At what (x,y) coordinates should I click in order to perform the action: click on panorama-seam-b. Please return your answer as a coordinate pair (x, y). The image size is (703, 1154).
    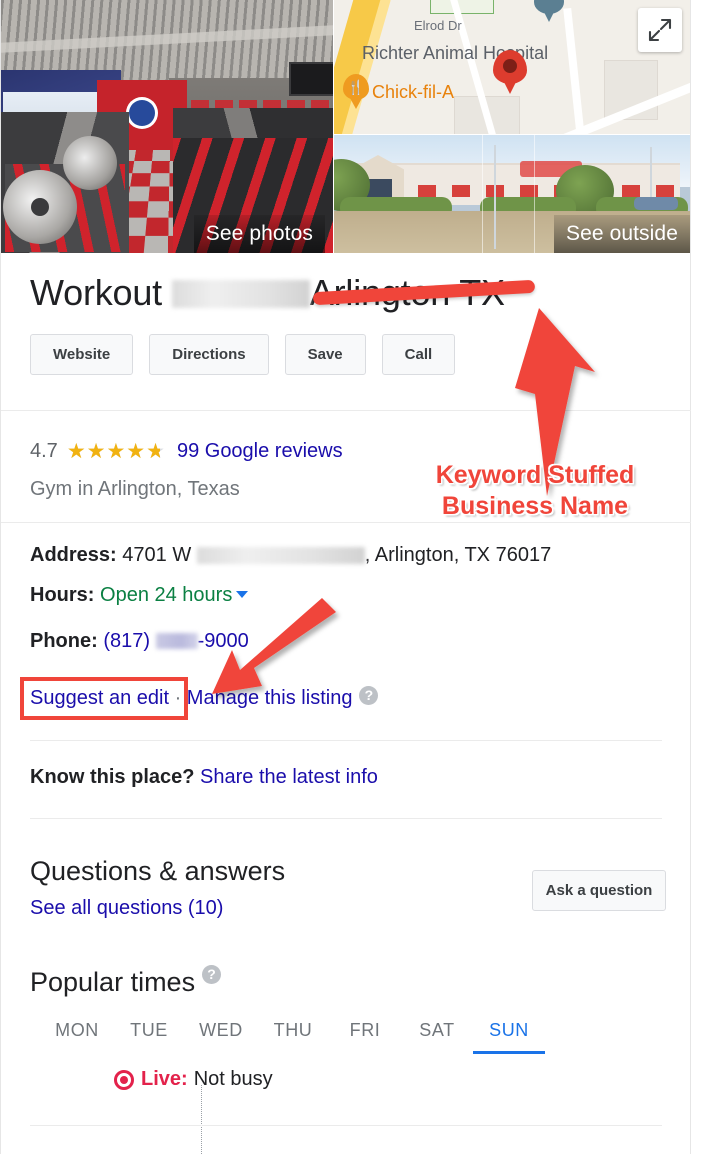
    Looking at the image, I should click on (534, 194).